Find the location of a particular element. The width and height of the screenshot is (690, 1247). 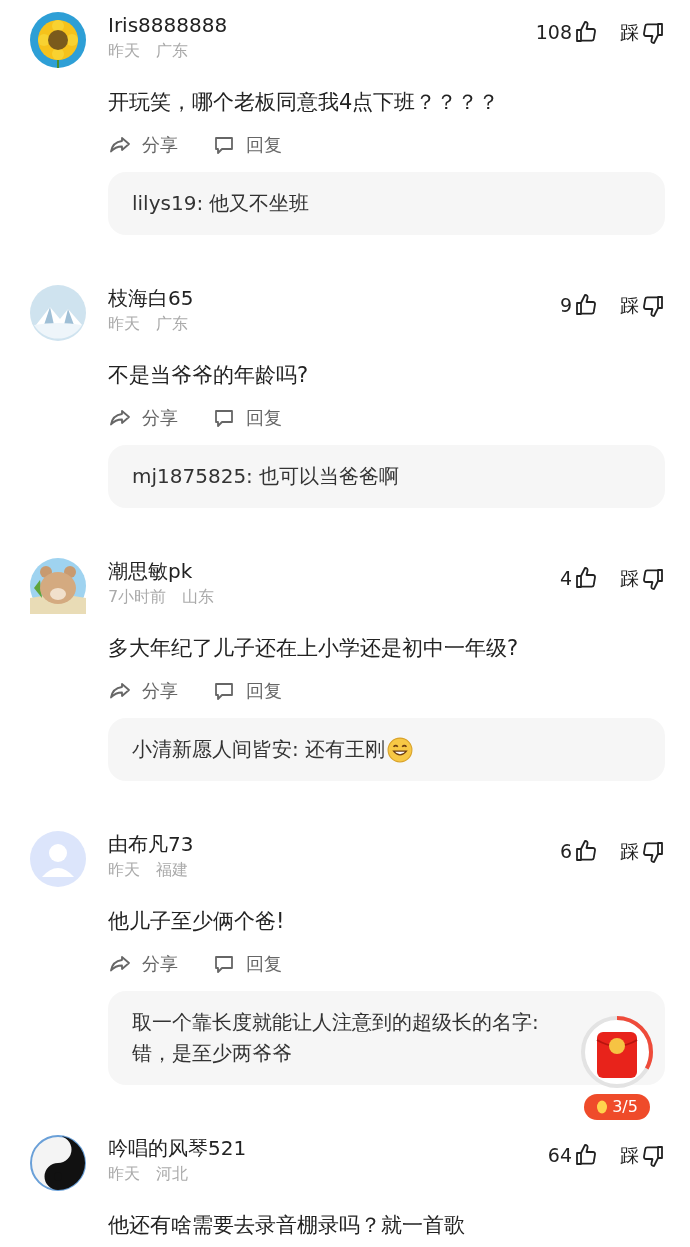

like-button: 4 is located at coordinates (578, 578).